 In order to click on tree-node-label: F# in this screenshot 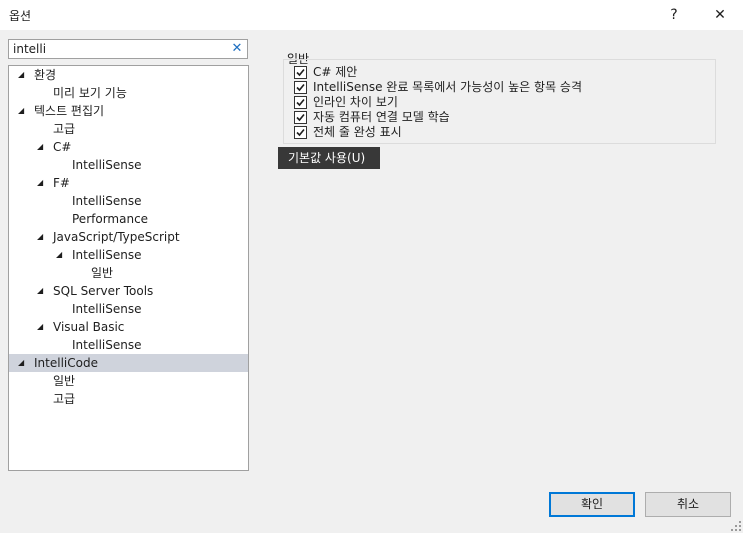, I will do `click(61, 183)`.